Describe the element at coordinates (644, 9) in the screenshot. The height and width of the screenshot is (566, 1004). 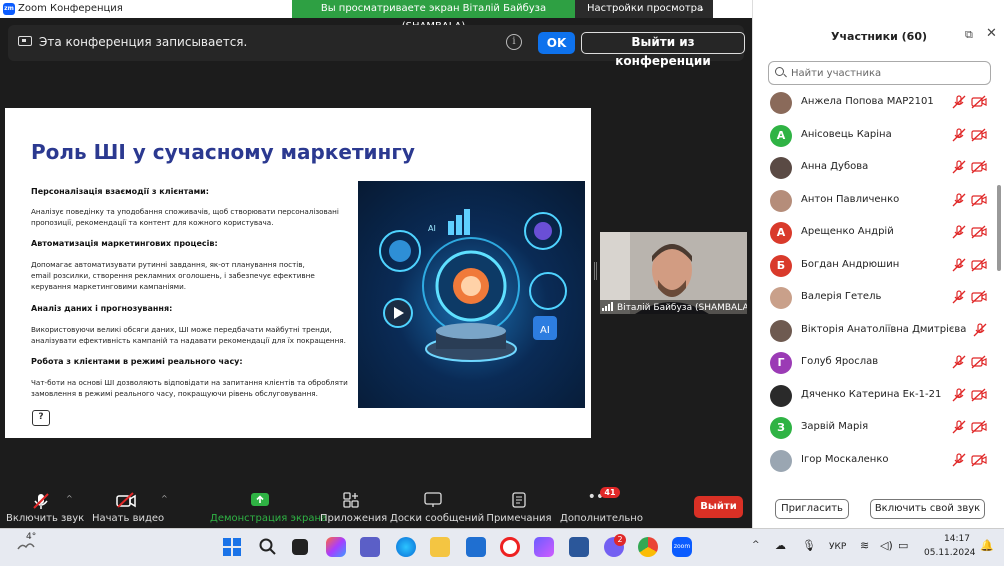
I see `view-options-button: Настройки просмотра ⌄` at that location.